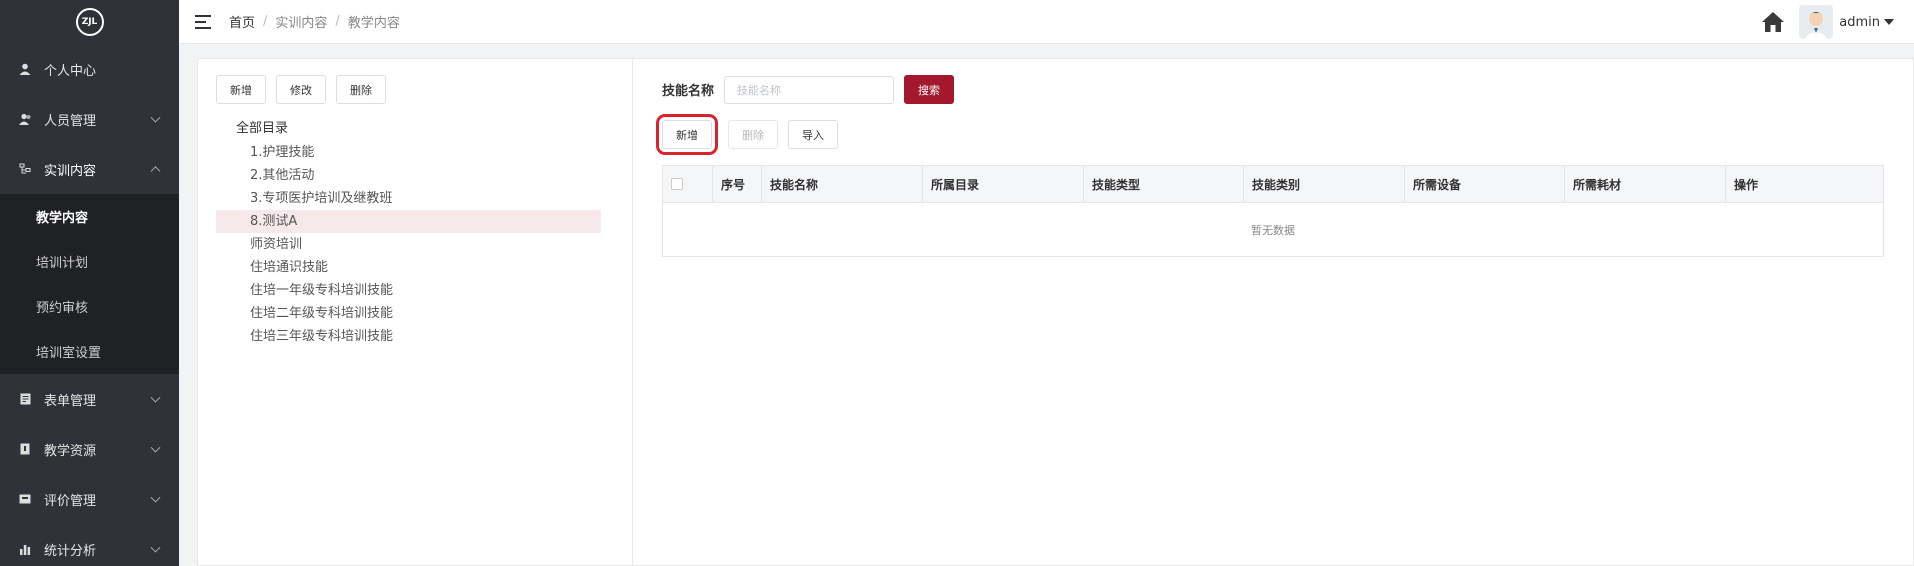  I want to click on table-header: 序号 技能名称 所属目录 技能类型 技能类别 所需设备 所需耗材 操作, so click(1273, 184).